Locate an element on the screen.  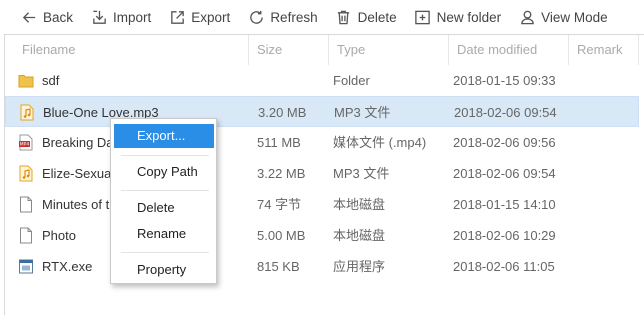
delete-label: Delete is located at coordinates (377, 17).